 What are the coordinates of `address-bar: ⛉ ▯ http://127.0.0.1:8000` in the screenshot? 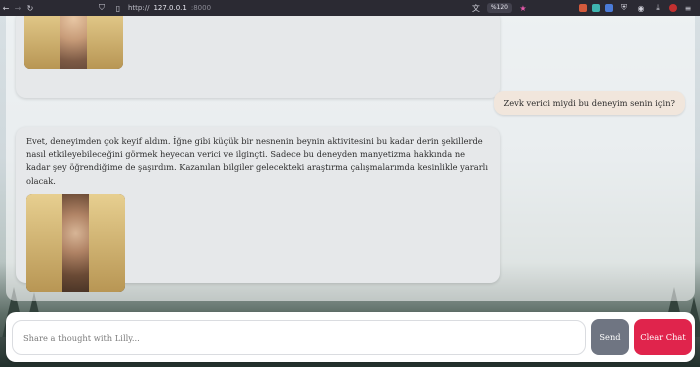 It's located at (153, 8).